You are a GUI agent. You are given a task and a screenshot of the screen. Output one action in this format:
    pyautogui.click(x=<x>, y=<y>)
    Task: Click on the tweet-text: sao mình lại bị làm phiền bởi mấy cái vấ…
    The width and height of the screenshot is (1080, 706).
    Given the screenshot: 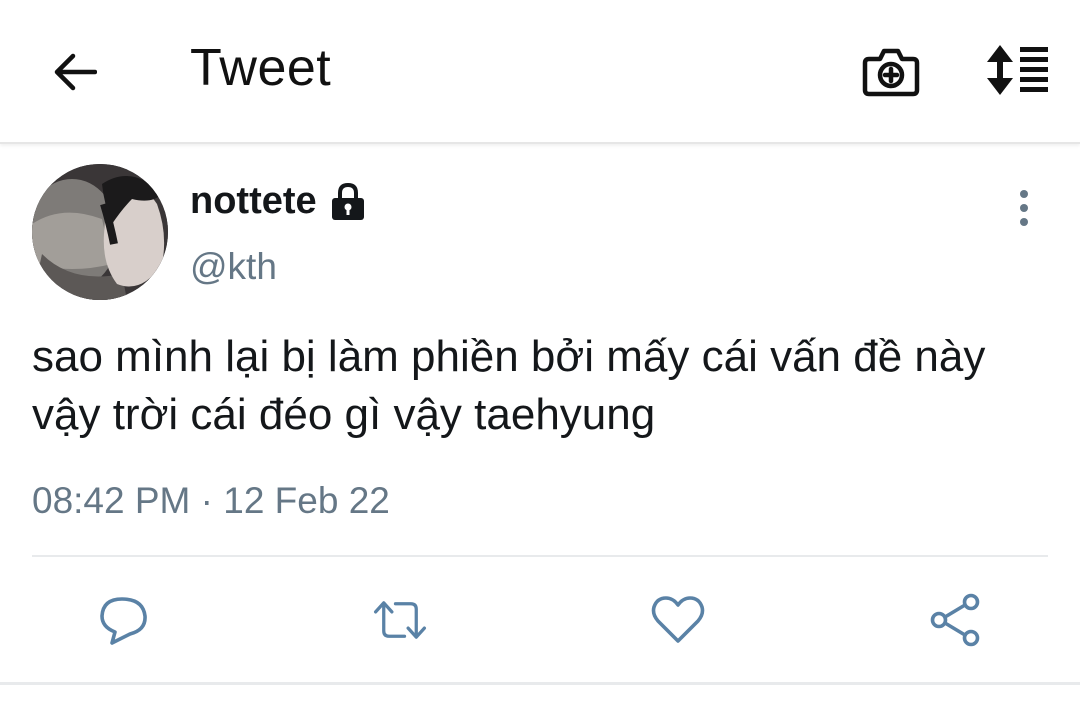 What is the action you would take?
    pyautogui.click(x=509, y=385)
    